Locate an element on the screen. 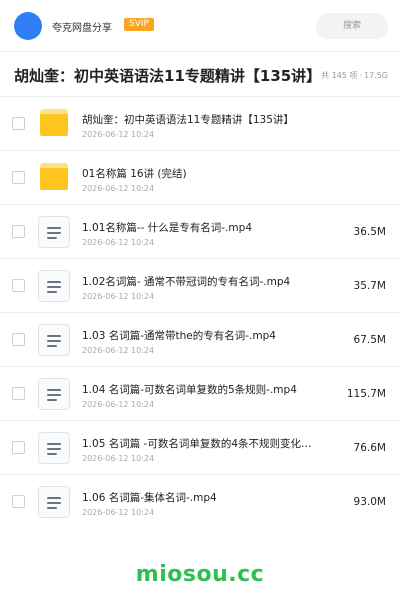  file-size: 36.5M is located at coordinates (369, 232).